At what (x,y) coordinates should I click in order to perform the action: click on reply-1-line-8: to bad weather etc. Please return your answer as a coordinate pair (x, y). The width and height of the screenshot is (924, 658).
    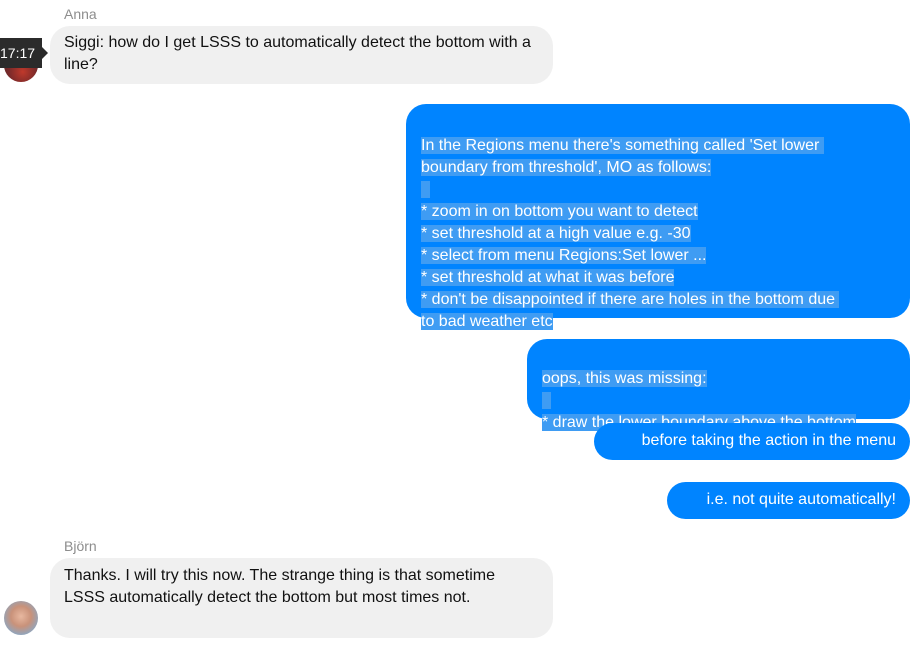
    Looking at the image, I should click on (487, 321).